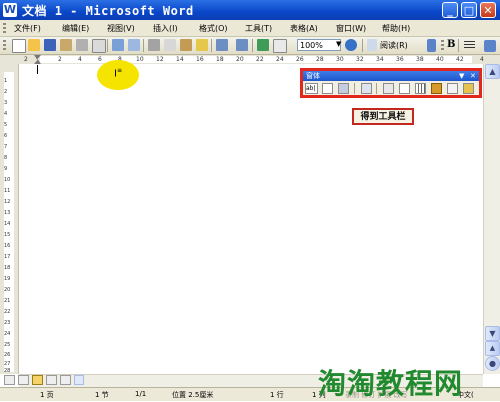 The width and height of the screenshot is (500, 402). I want to click on spelling-icon, so click(118, 45).